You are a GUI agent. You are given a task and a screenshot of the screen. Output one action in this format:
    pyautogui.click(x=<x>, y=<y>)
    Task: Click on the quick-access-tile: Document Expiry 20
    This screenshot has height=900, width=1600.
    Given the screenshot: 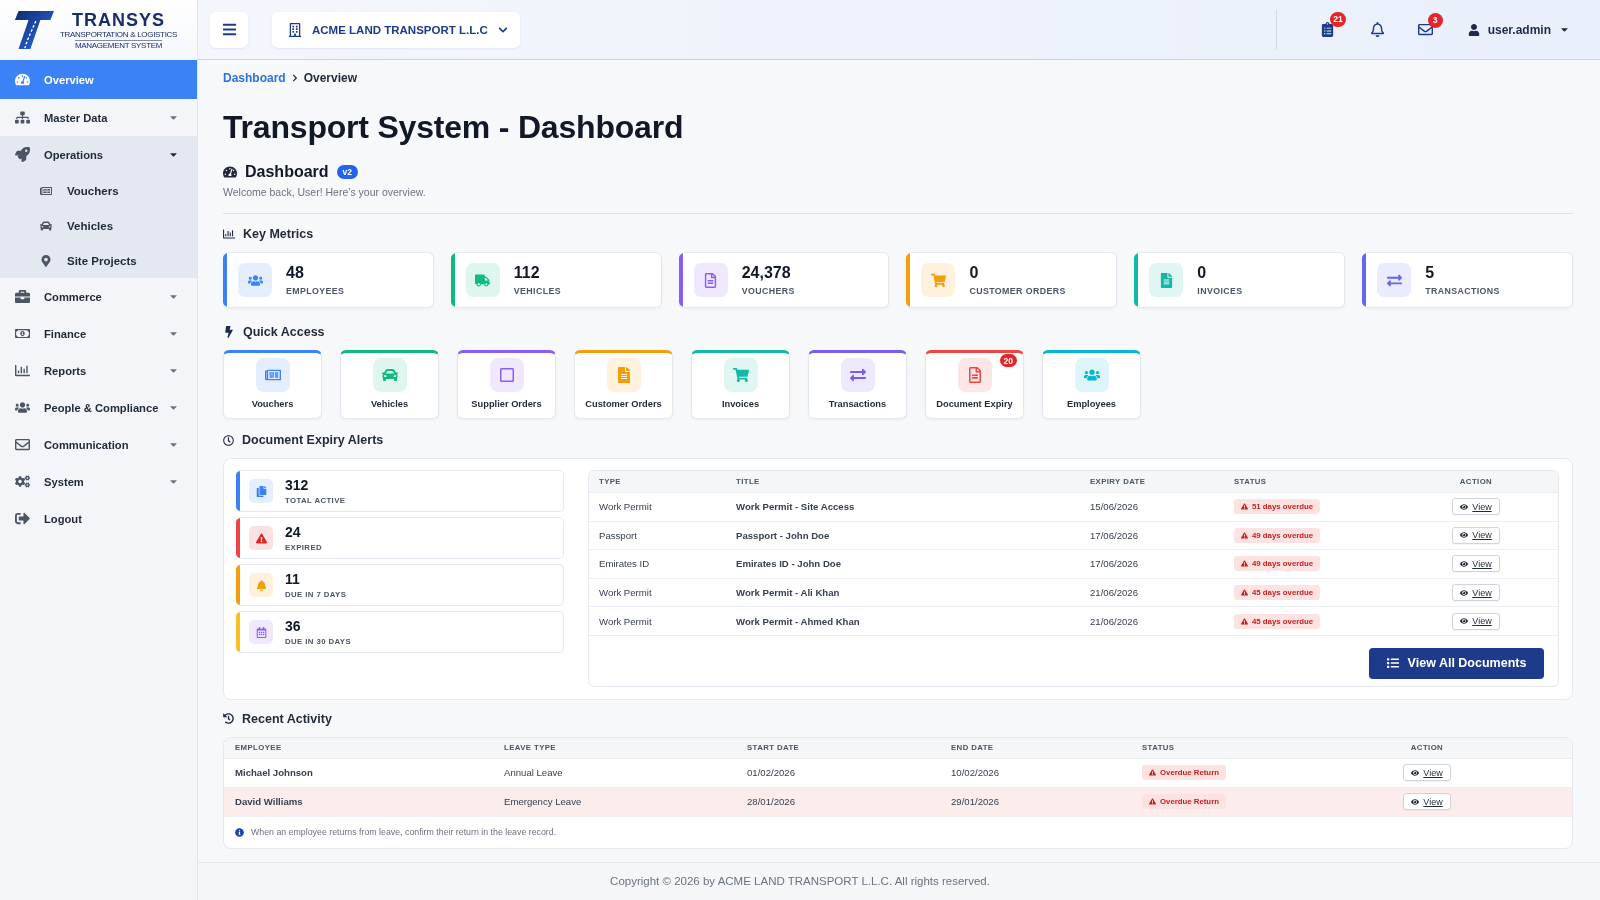 What is the action you would take?
    pyautogui.click(x=974, y=384)
    